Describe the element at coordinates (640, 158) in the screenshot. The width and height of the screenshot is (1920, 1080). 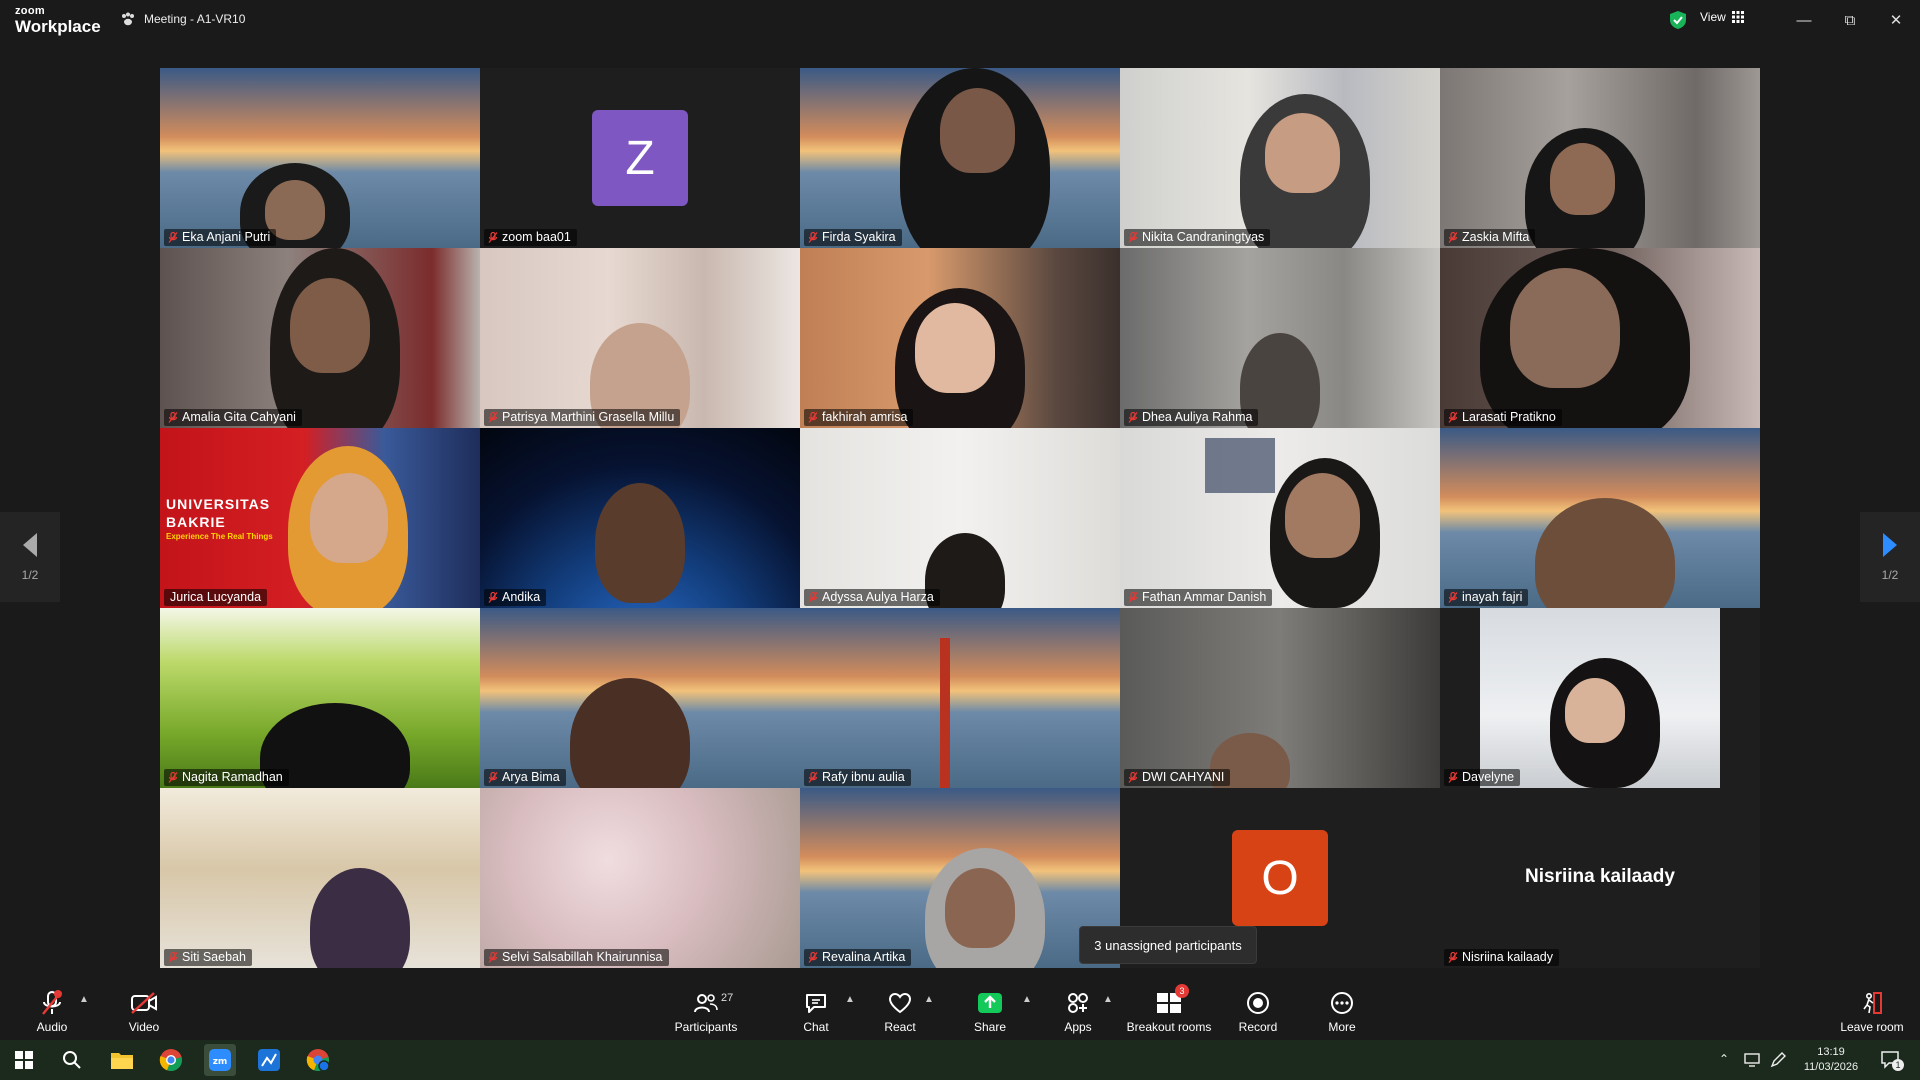
I see `participant-tile: Z zoom baa01` at that location.